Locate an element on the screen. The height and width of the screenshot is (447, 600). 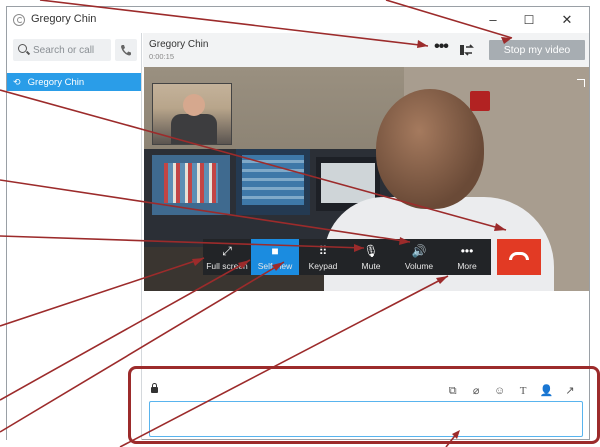
expand-video-icon is located at coordinates (581, 83).